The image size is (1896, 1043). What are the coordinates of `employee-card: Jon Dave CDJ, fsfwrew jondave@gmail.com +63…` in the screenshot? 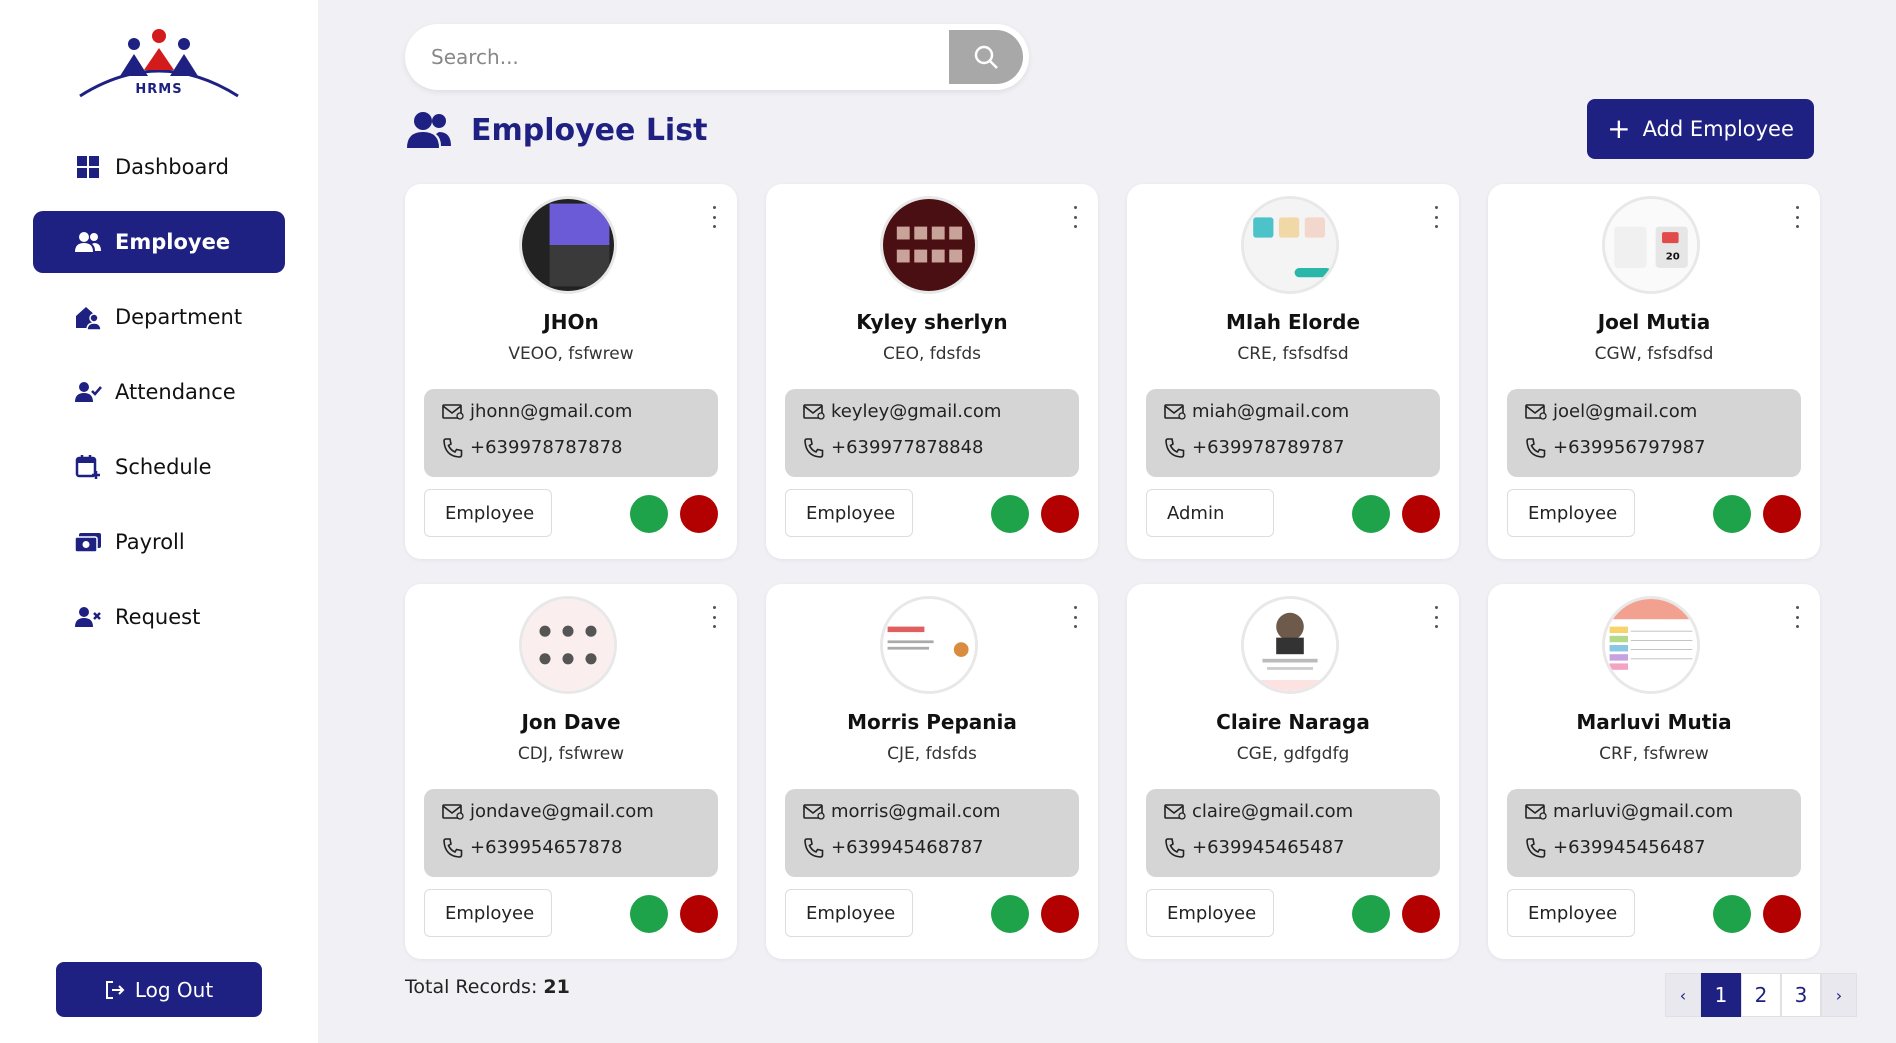 It's located at (571, 771).